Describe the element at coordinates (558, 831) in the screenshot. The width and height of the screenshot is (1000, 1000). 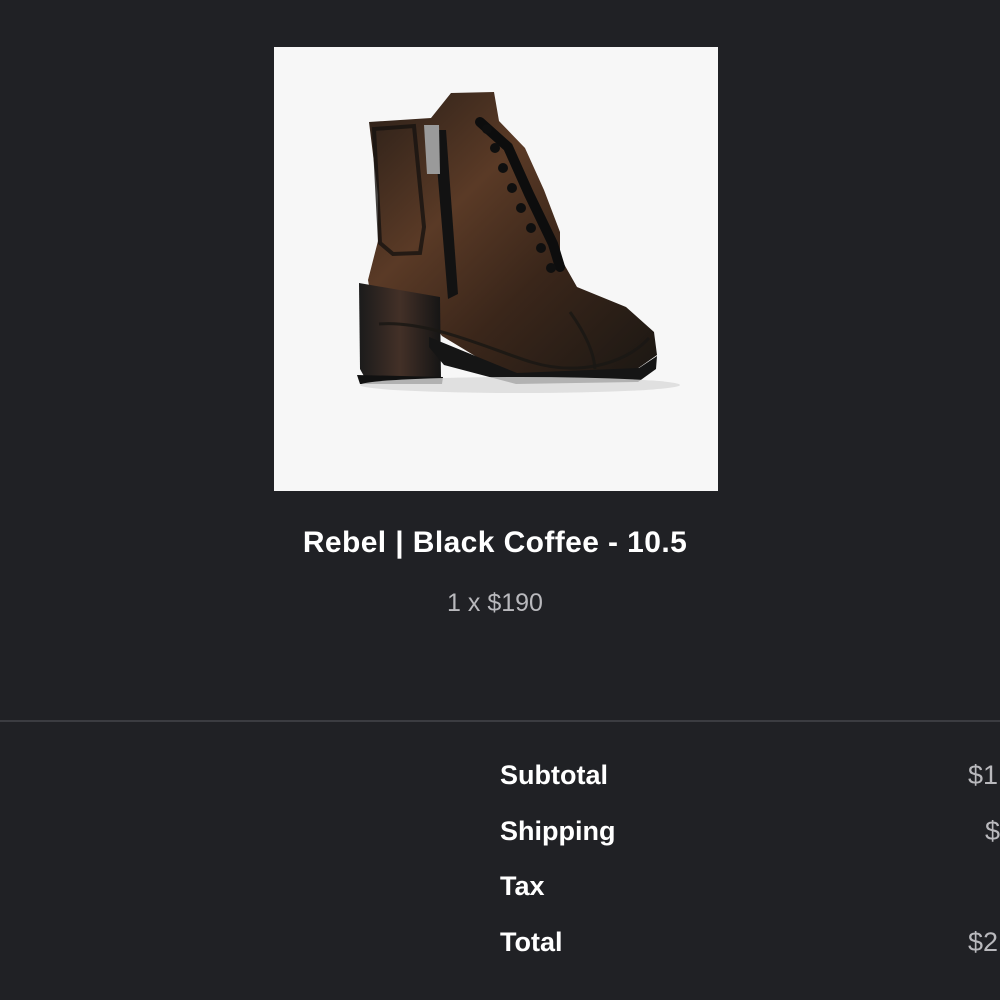
I see `shipping-label: Shipping` at that location.